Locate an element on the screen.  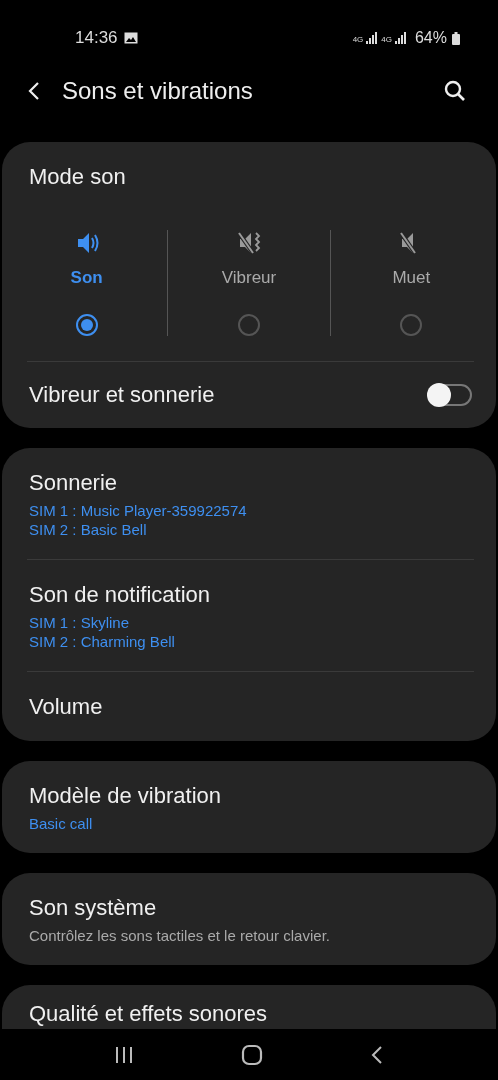
mode-label: Muet is located at coordinates (411, 278).